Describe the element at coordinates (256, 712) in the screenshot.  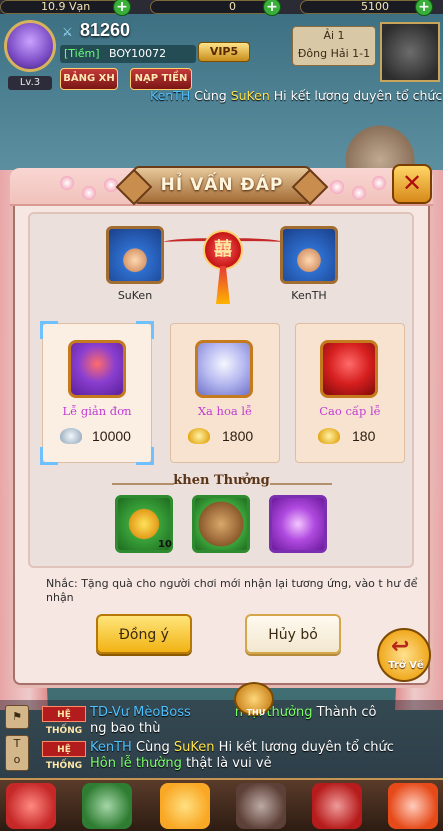
I see `mail-label: THƯ` at that location.